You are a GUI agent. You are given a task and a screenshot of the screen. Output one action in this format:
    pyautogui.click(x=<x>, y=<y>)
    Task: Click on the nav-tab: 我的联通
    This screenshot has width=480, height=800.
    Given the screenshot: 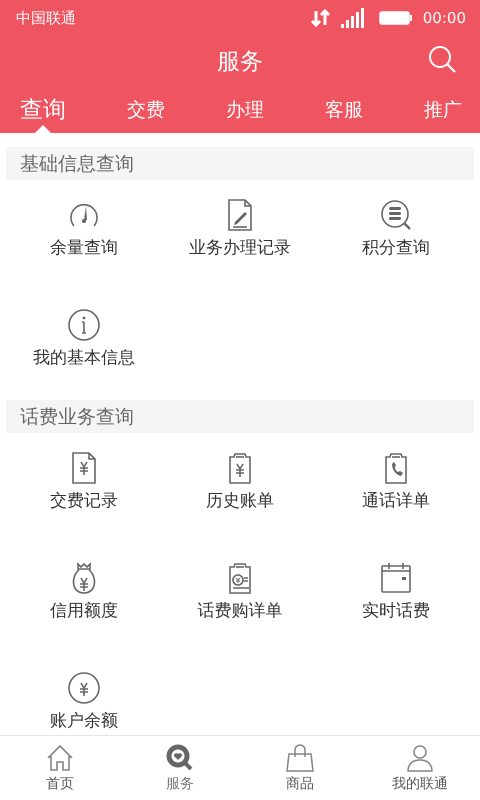 What is the action you would take?
    pyautogui.click(x=420, y=768)
    